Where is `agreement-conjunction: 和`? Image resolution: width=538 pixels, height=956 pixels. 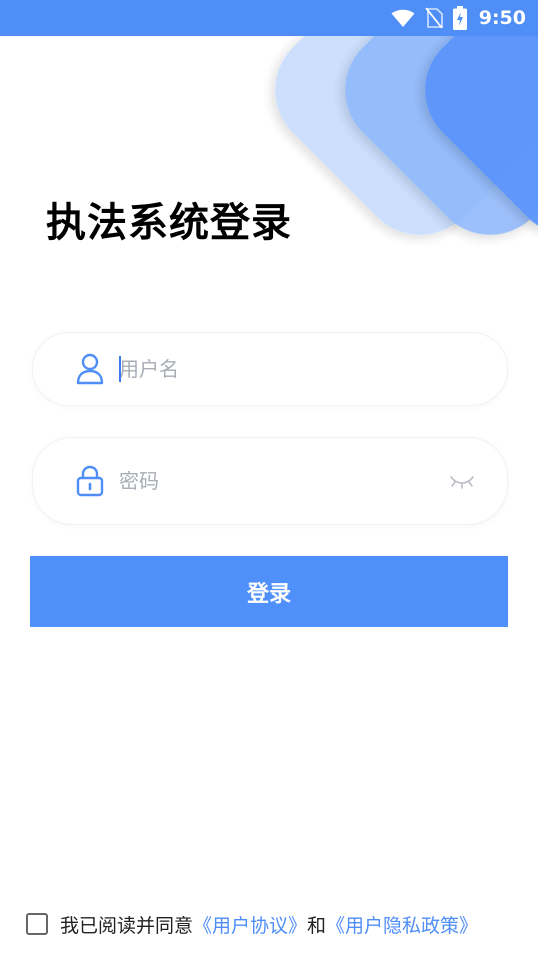
agreement-conjunction: 和 is located at coordinates (317, 925).